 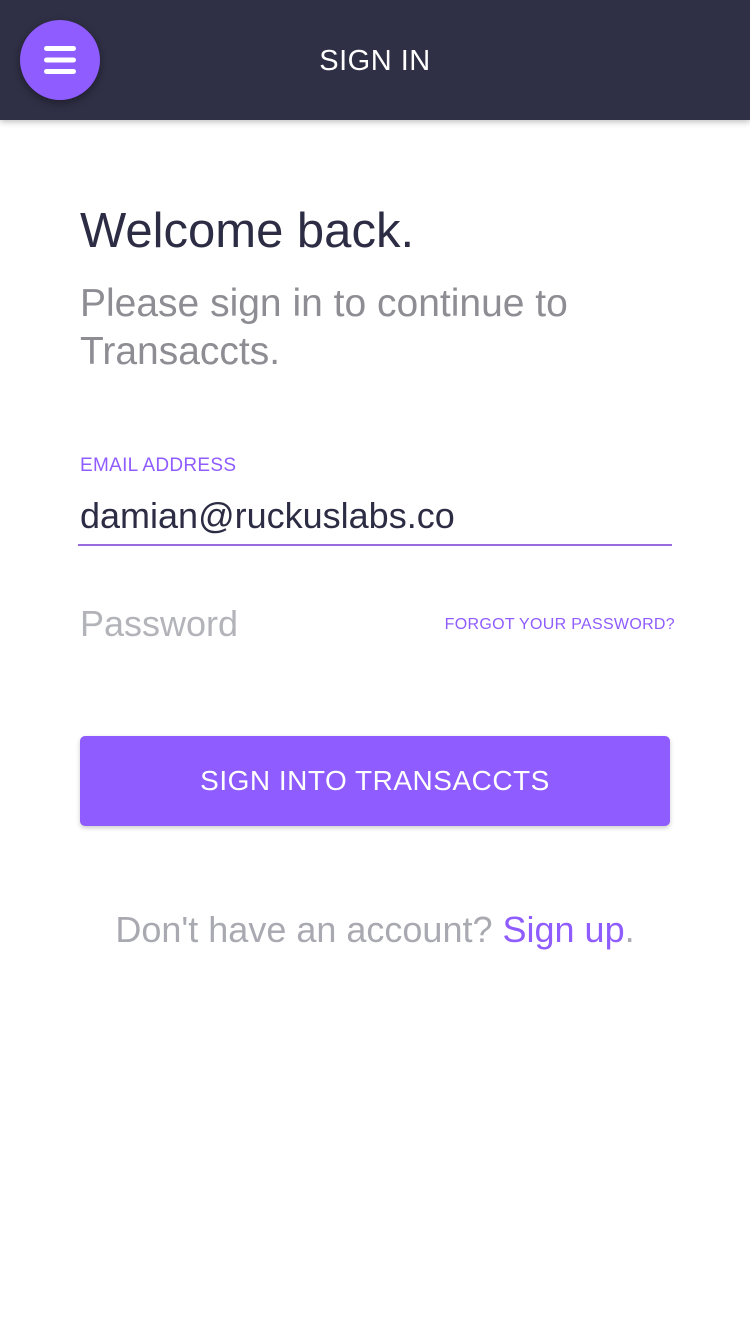 What do you see at coordinates (247, 231) in the screenshot?
I see `welcome-heading: Welcome back.` at bounding box center [247, 231].